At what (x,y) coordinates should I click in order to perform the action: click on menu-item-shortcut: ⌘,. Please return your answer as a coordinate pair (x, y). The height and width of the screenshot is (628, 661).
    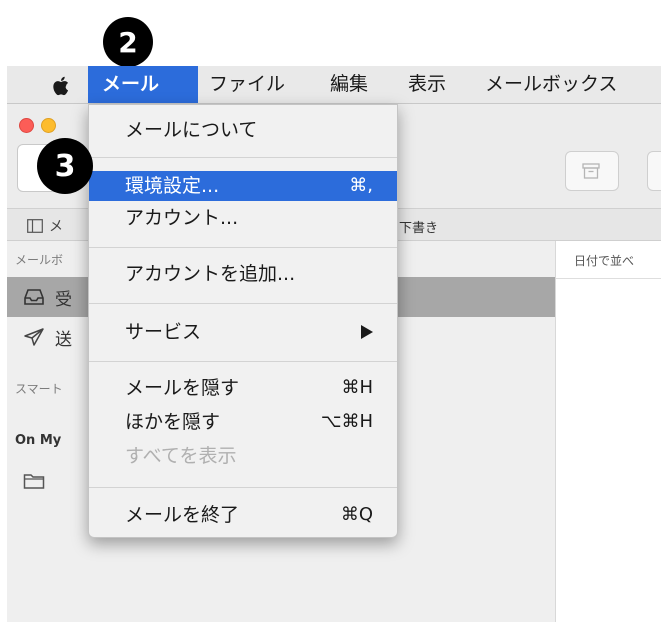
    Looking at the image, I should click on (361, 185).